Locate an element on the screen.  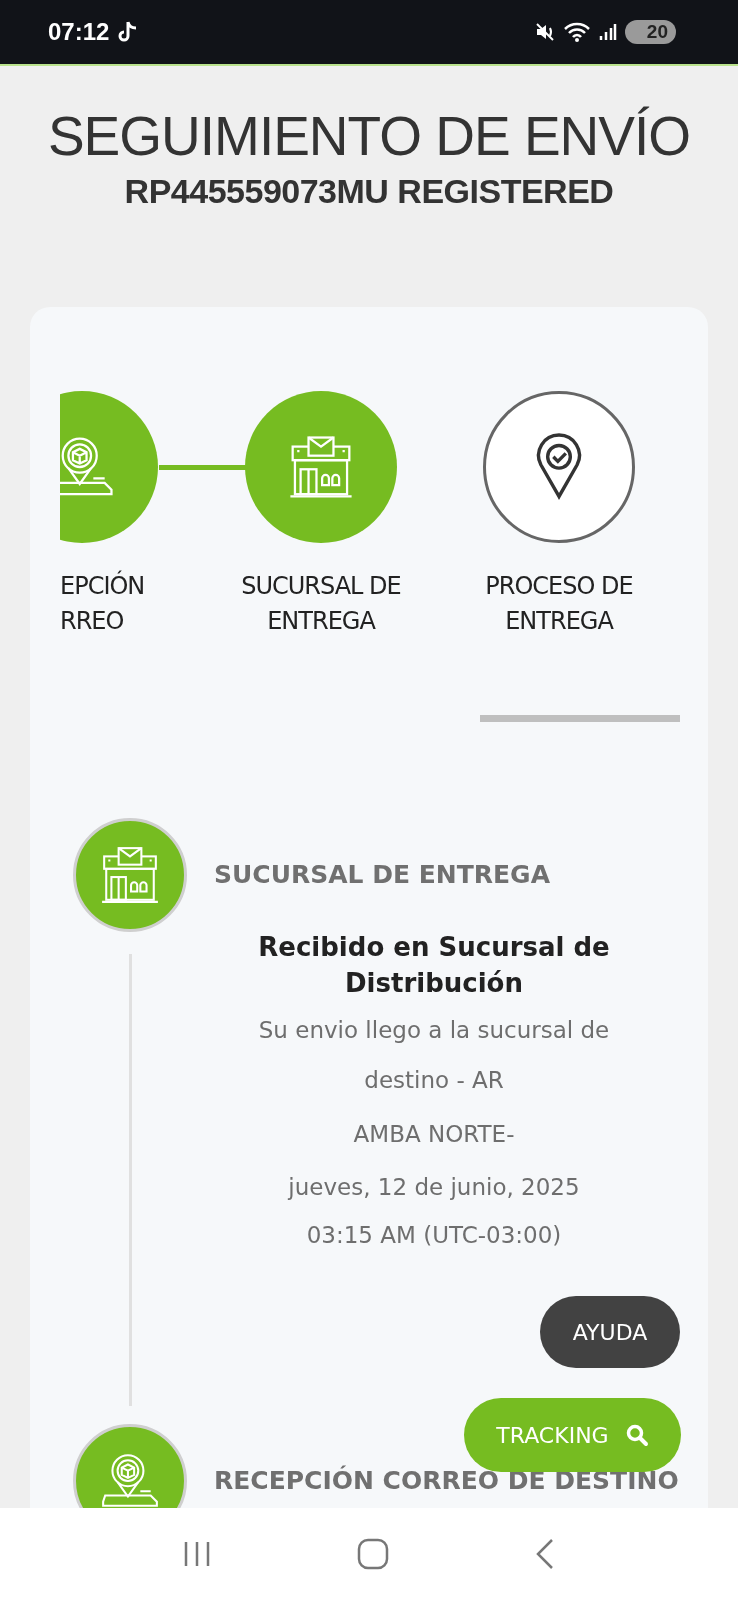
home-icon is located at coordinates (373, 1554).